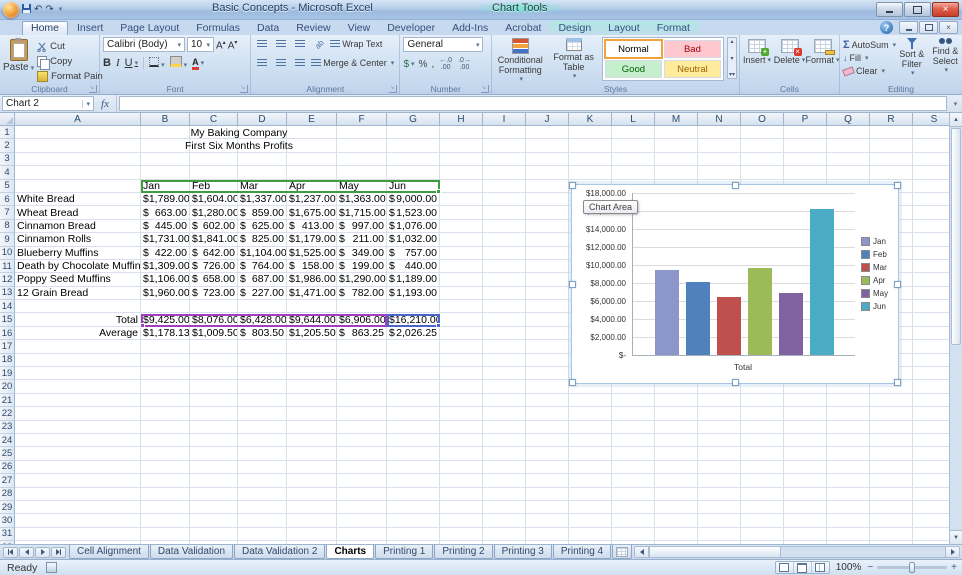 The height and width of the screenshot is (575, 962). What do you see at coordinates (590, 507) in the screenshot?
I see `cell-k29` at bounding box center [590, 507].